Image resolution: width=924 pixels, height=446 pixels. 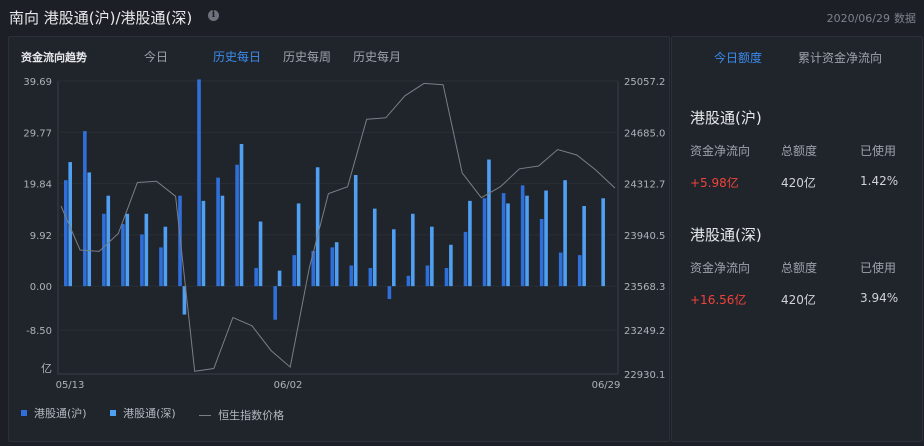 I want to click on chart-tabs: 资金流向趋势 今日 历史每日 历史每周 历史每月, so click(x=339, y=55).